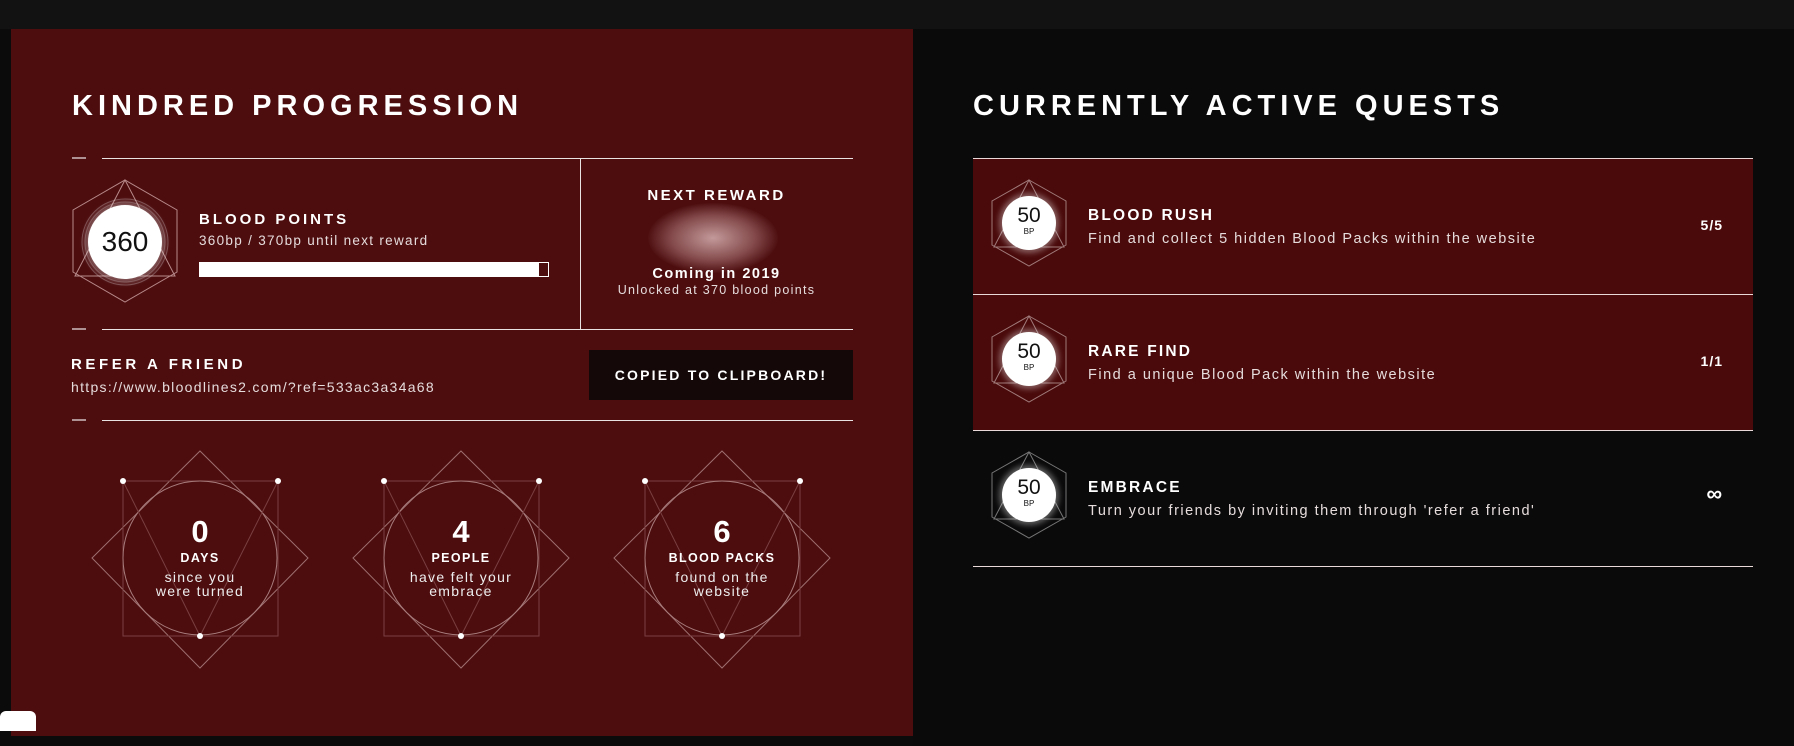 This screenshot has width=1794, height=746. I want to click on stat-unit: BLOOD PACKS, so click(722, 558).